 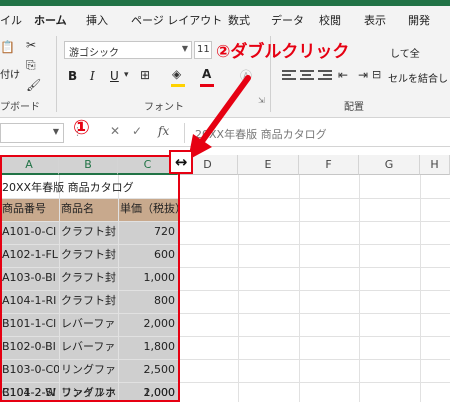 I want to click on column-resize-cursor-icon: ↔, so click(x=181, y=162).